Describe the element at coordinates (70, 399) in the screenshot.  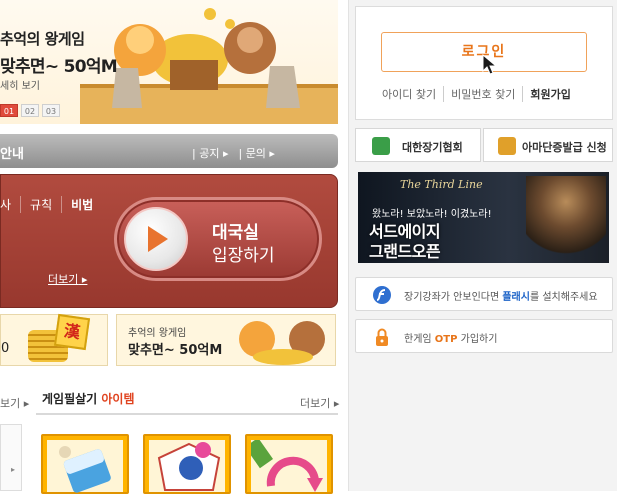
I see `items-title-plain: 게임필살기` at that location.